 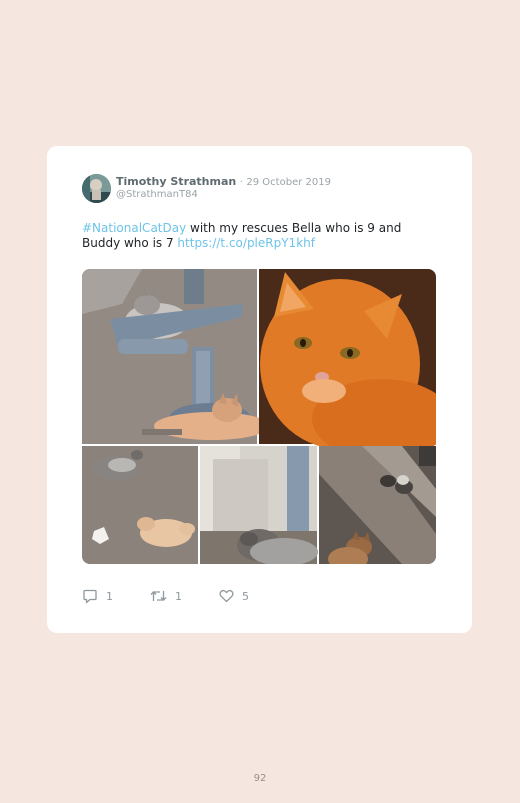 What do you see at coordinates (260, 778) in the screenshot?
I see `page-number: 92` at bounding box center [260, 778].